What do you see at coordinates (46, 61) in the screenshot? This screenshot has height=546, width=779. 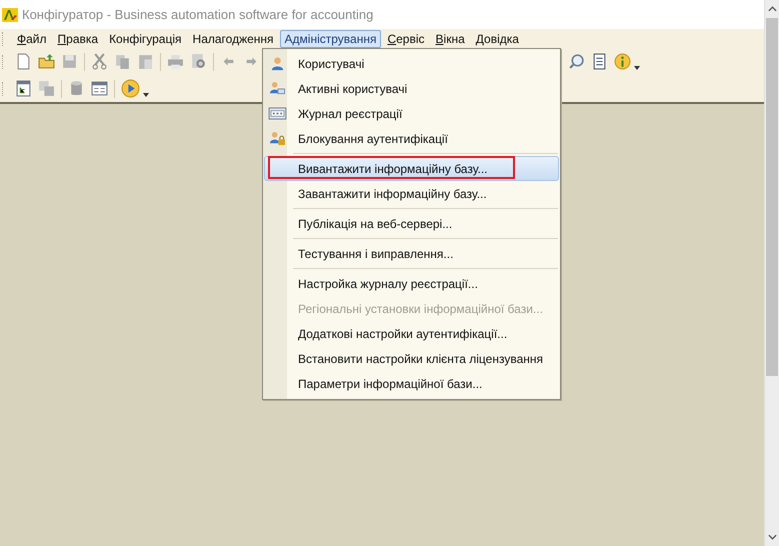 I see `folder-icon` at bounding box center [46, 61].